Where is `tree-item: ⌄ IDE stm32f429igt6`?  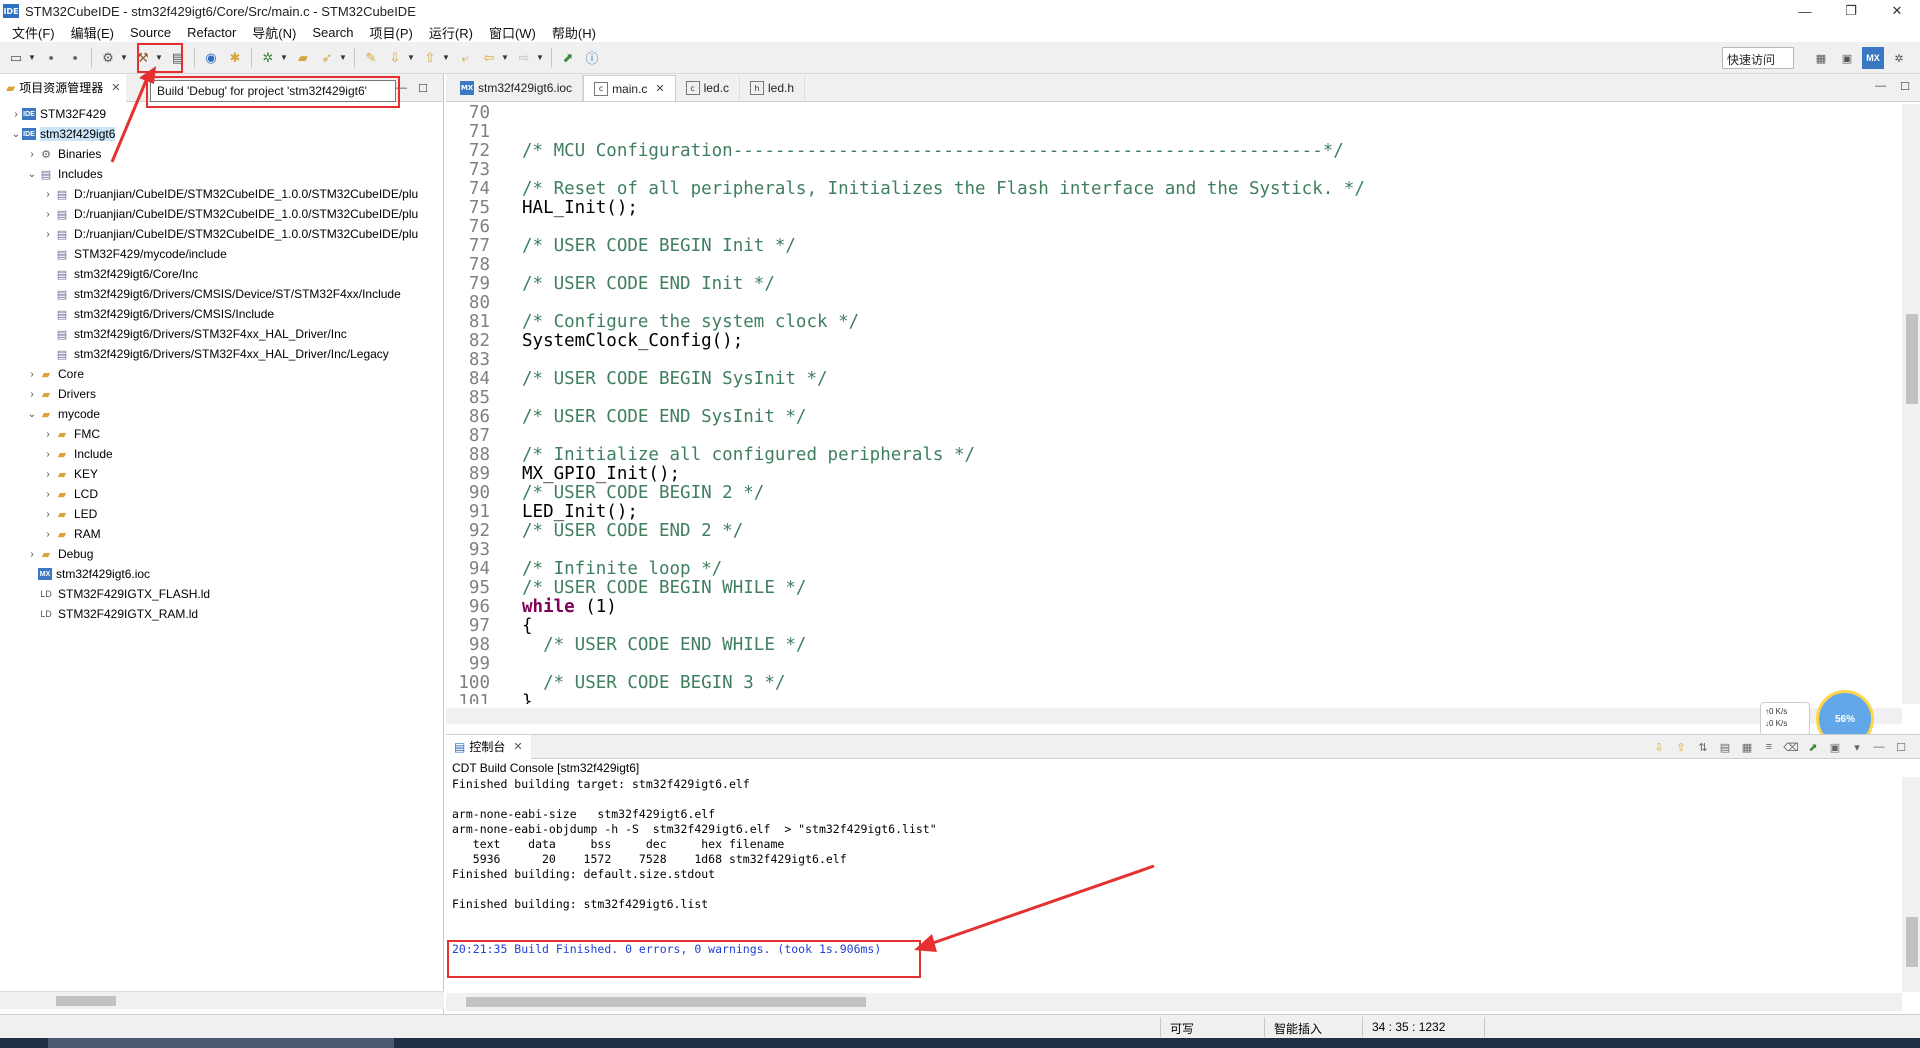 tree-item: ⌄ IDE stm32f429igt6 is located at coordinates (222, 134).